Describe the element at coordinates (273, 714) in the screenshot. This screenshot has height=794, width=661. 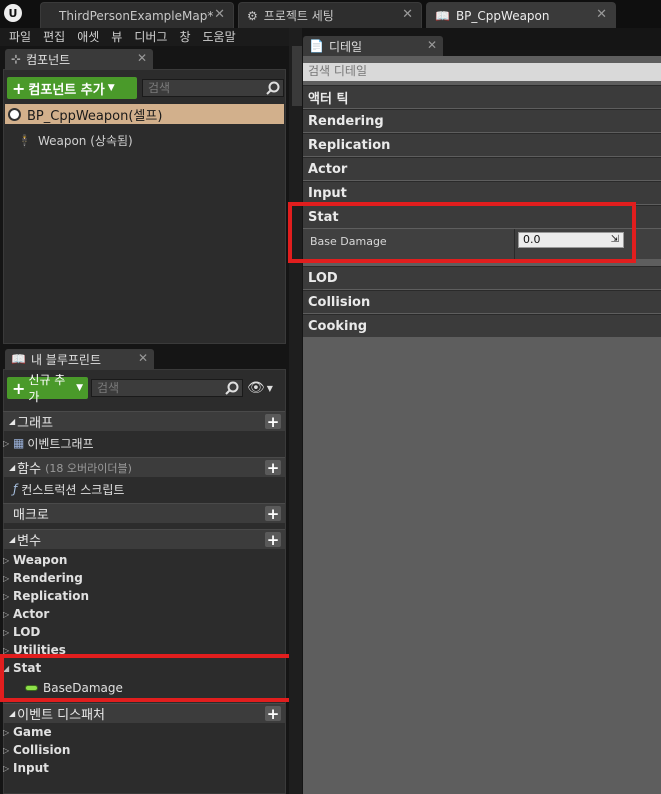
I see `add-dispatcher-button: +` at that location.